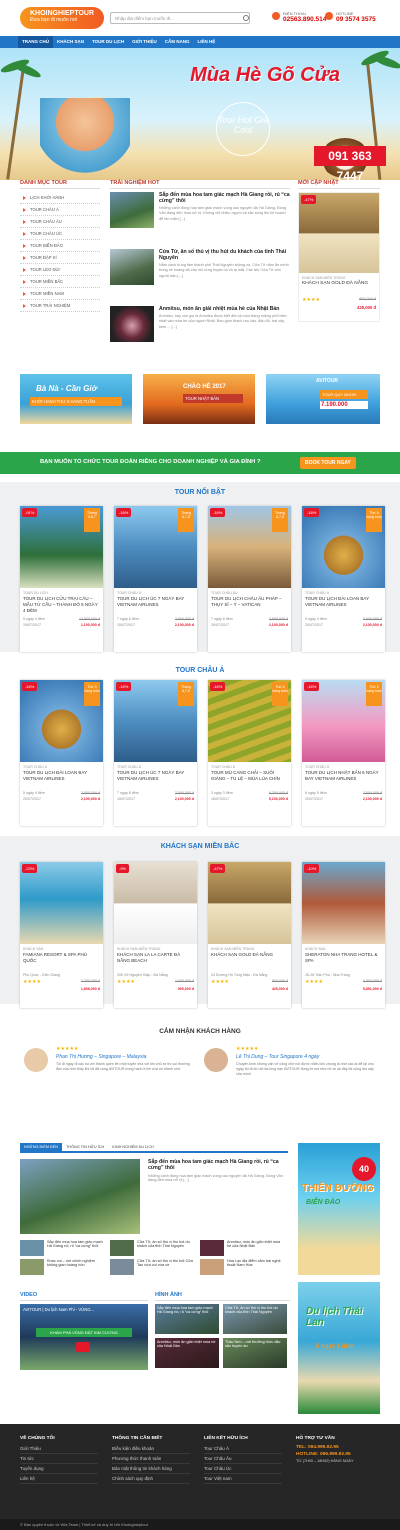 This screenshot has width=400, height=1530. I want to click on footer-link: Tin tức, so click(59, 1459).